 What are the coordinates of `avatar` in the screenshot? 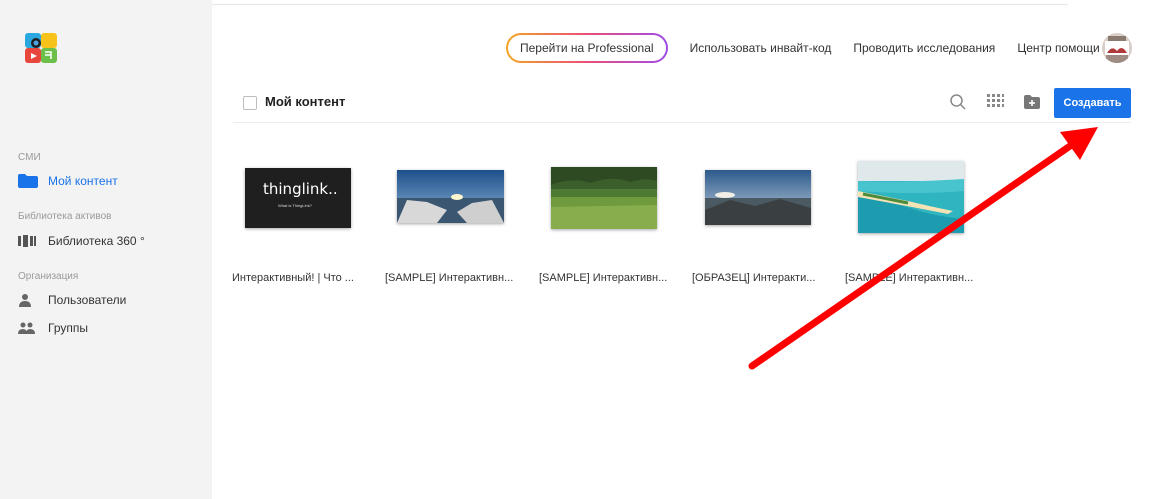 It's located at (1117, 48).